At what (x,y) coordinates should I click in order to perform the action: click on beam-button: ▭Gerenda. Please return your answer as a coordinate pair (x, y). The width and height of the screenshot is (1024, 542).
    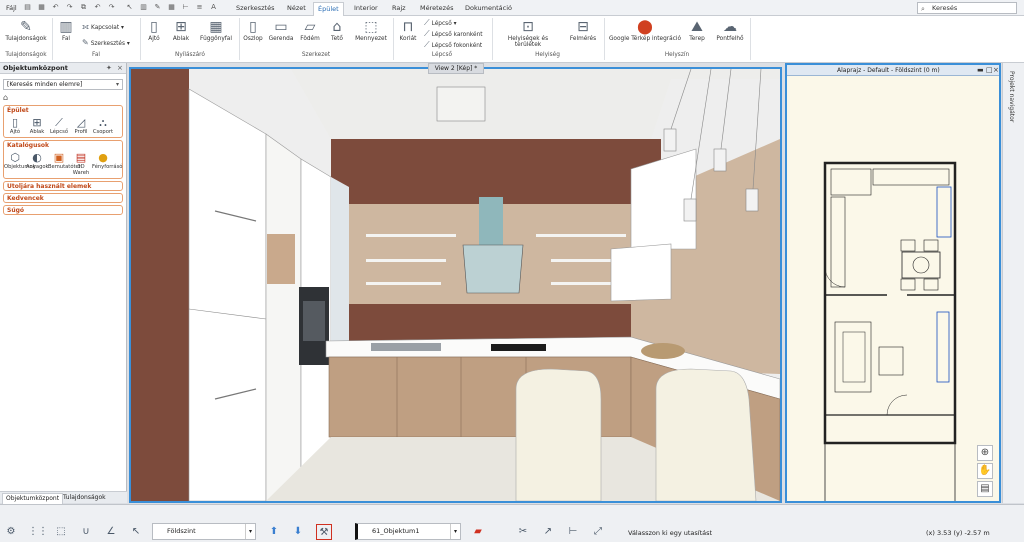
    Looking at the image, I should click on (281, 30).